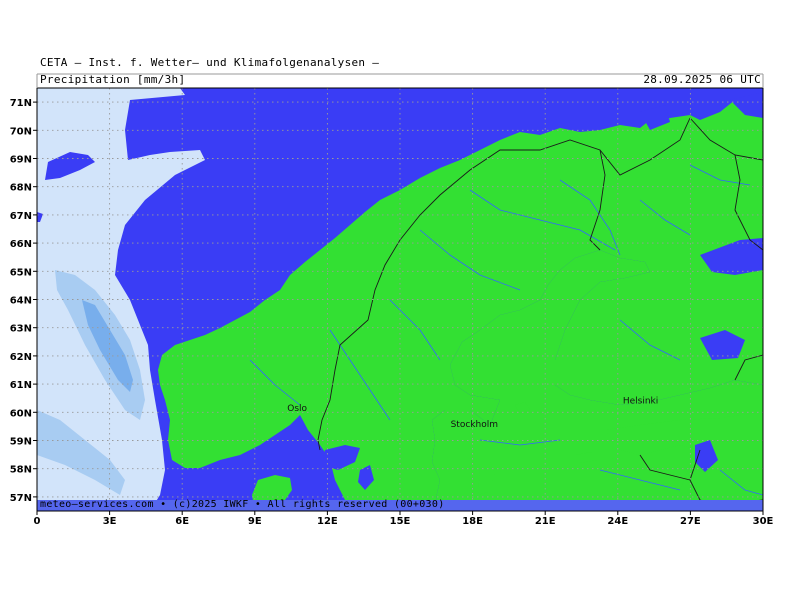  I want to click on longitude-label: 18E, so click(472, 521).